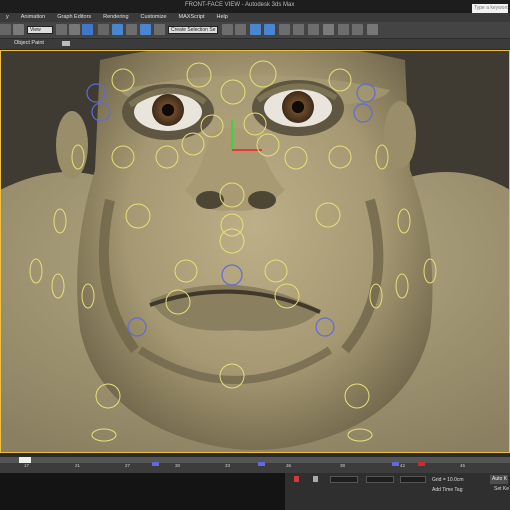 The image size is (510, 510). What do you see at coordinates (40, 30) in the screenshot?
I see `selection-filter-dropdown: View` at bounding box center [40, 30].